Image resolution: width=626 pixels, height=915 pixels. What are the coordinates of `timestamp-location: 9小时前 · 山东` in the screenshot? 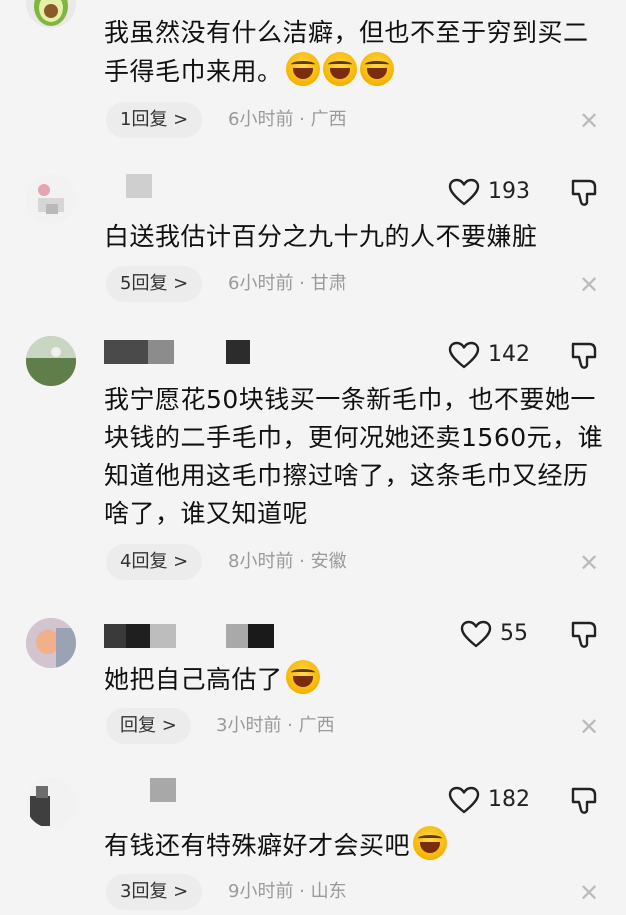 It's located at (287, 891).